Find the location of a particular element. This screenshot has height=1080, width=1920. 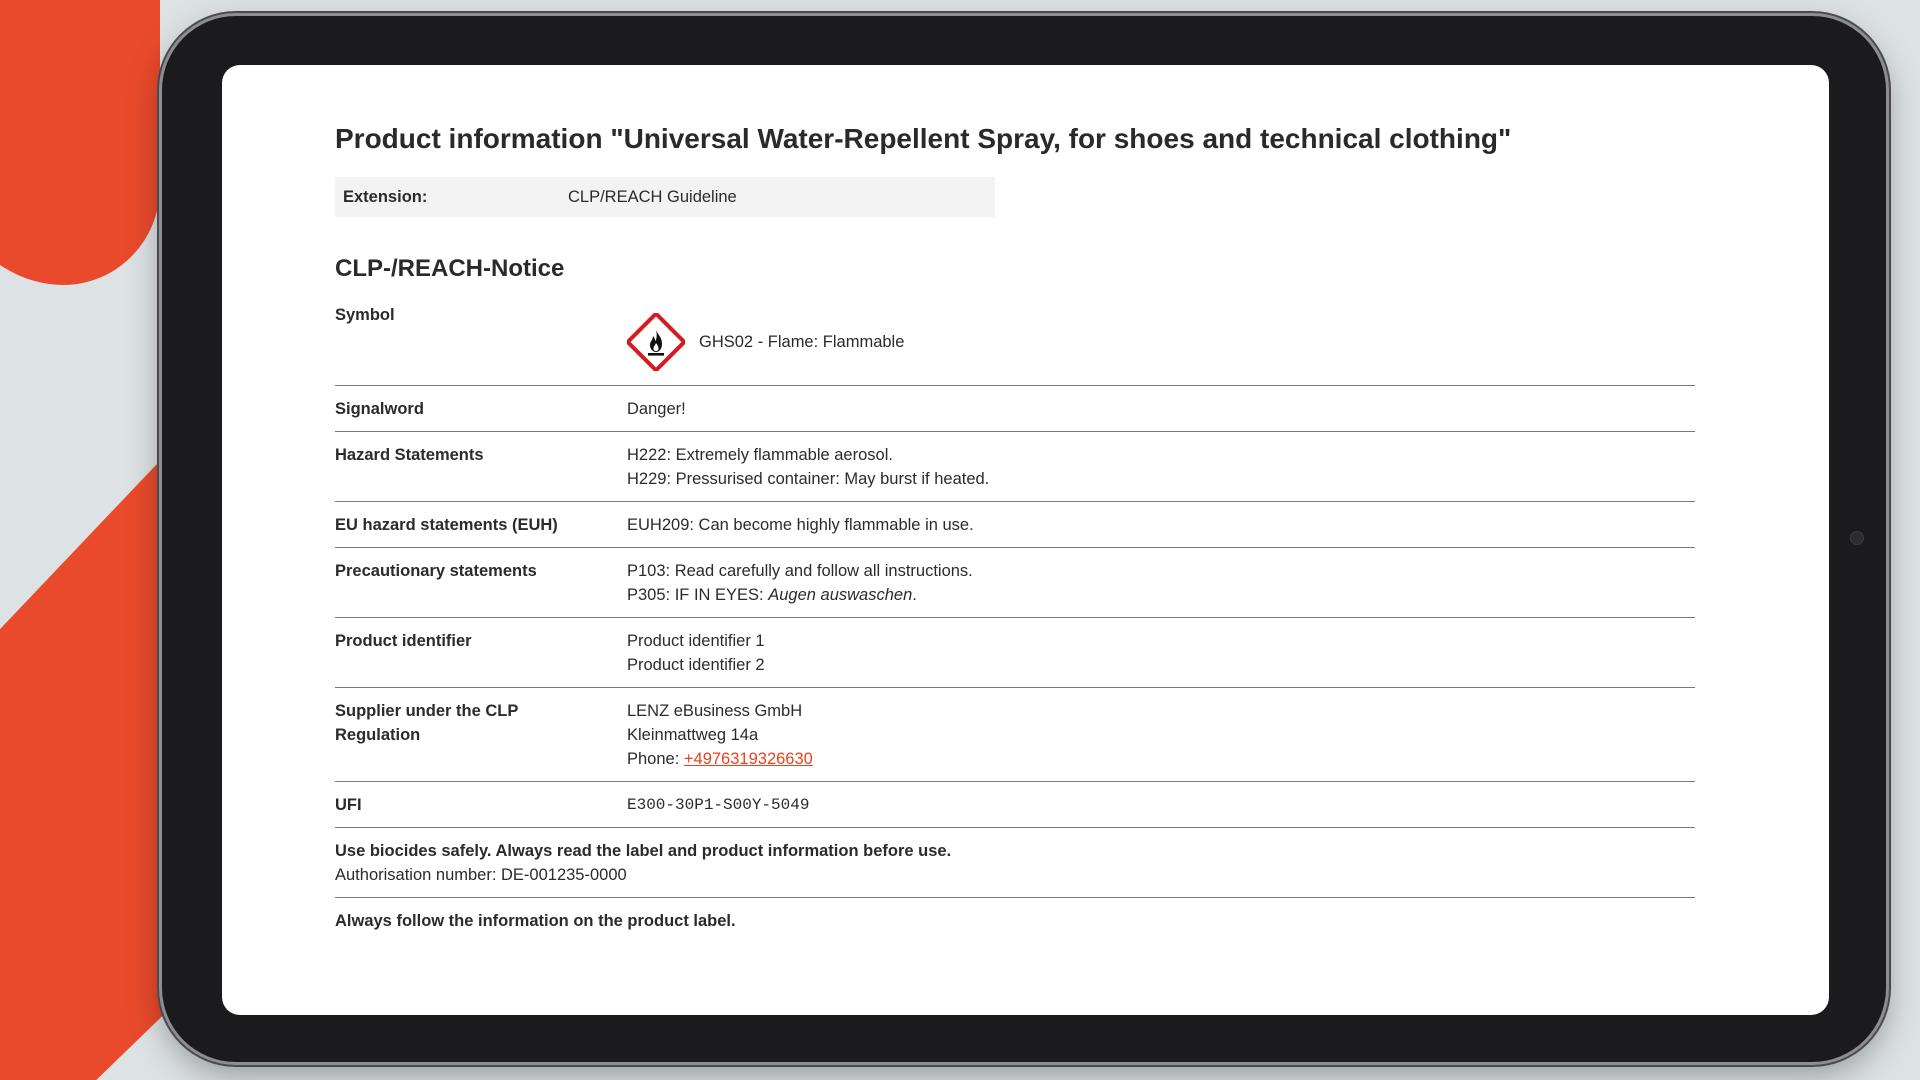

ghs02-flame-icon is located at coordinates (656, 342).